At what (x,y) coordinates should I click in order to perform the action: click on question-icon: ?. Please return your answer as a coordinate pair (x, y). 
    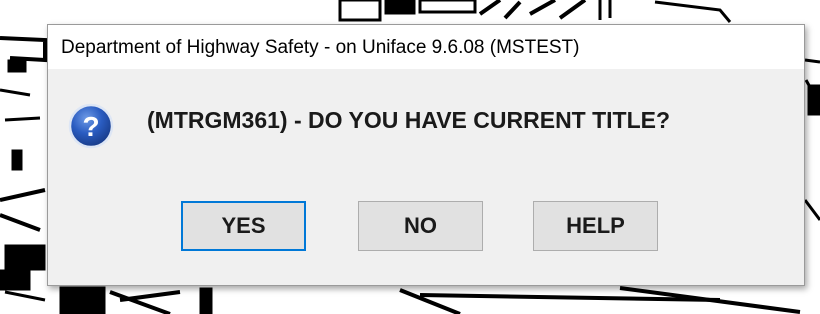
    Looking at the image, I should click on (91, 126).